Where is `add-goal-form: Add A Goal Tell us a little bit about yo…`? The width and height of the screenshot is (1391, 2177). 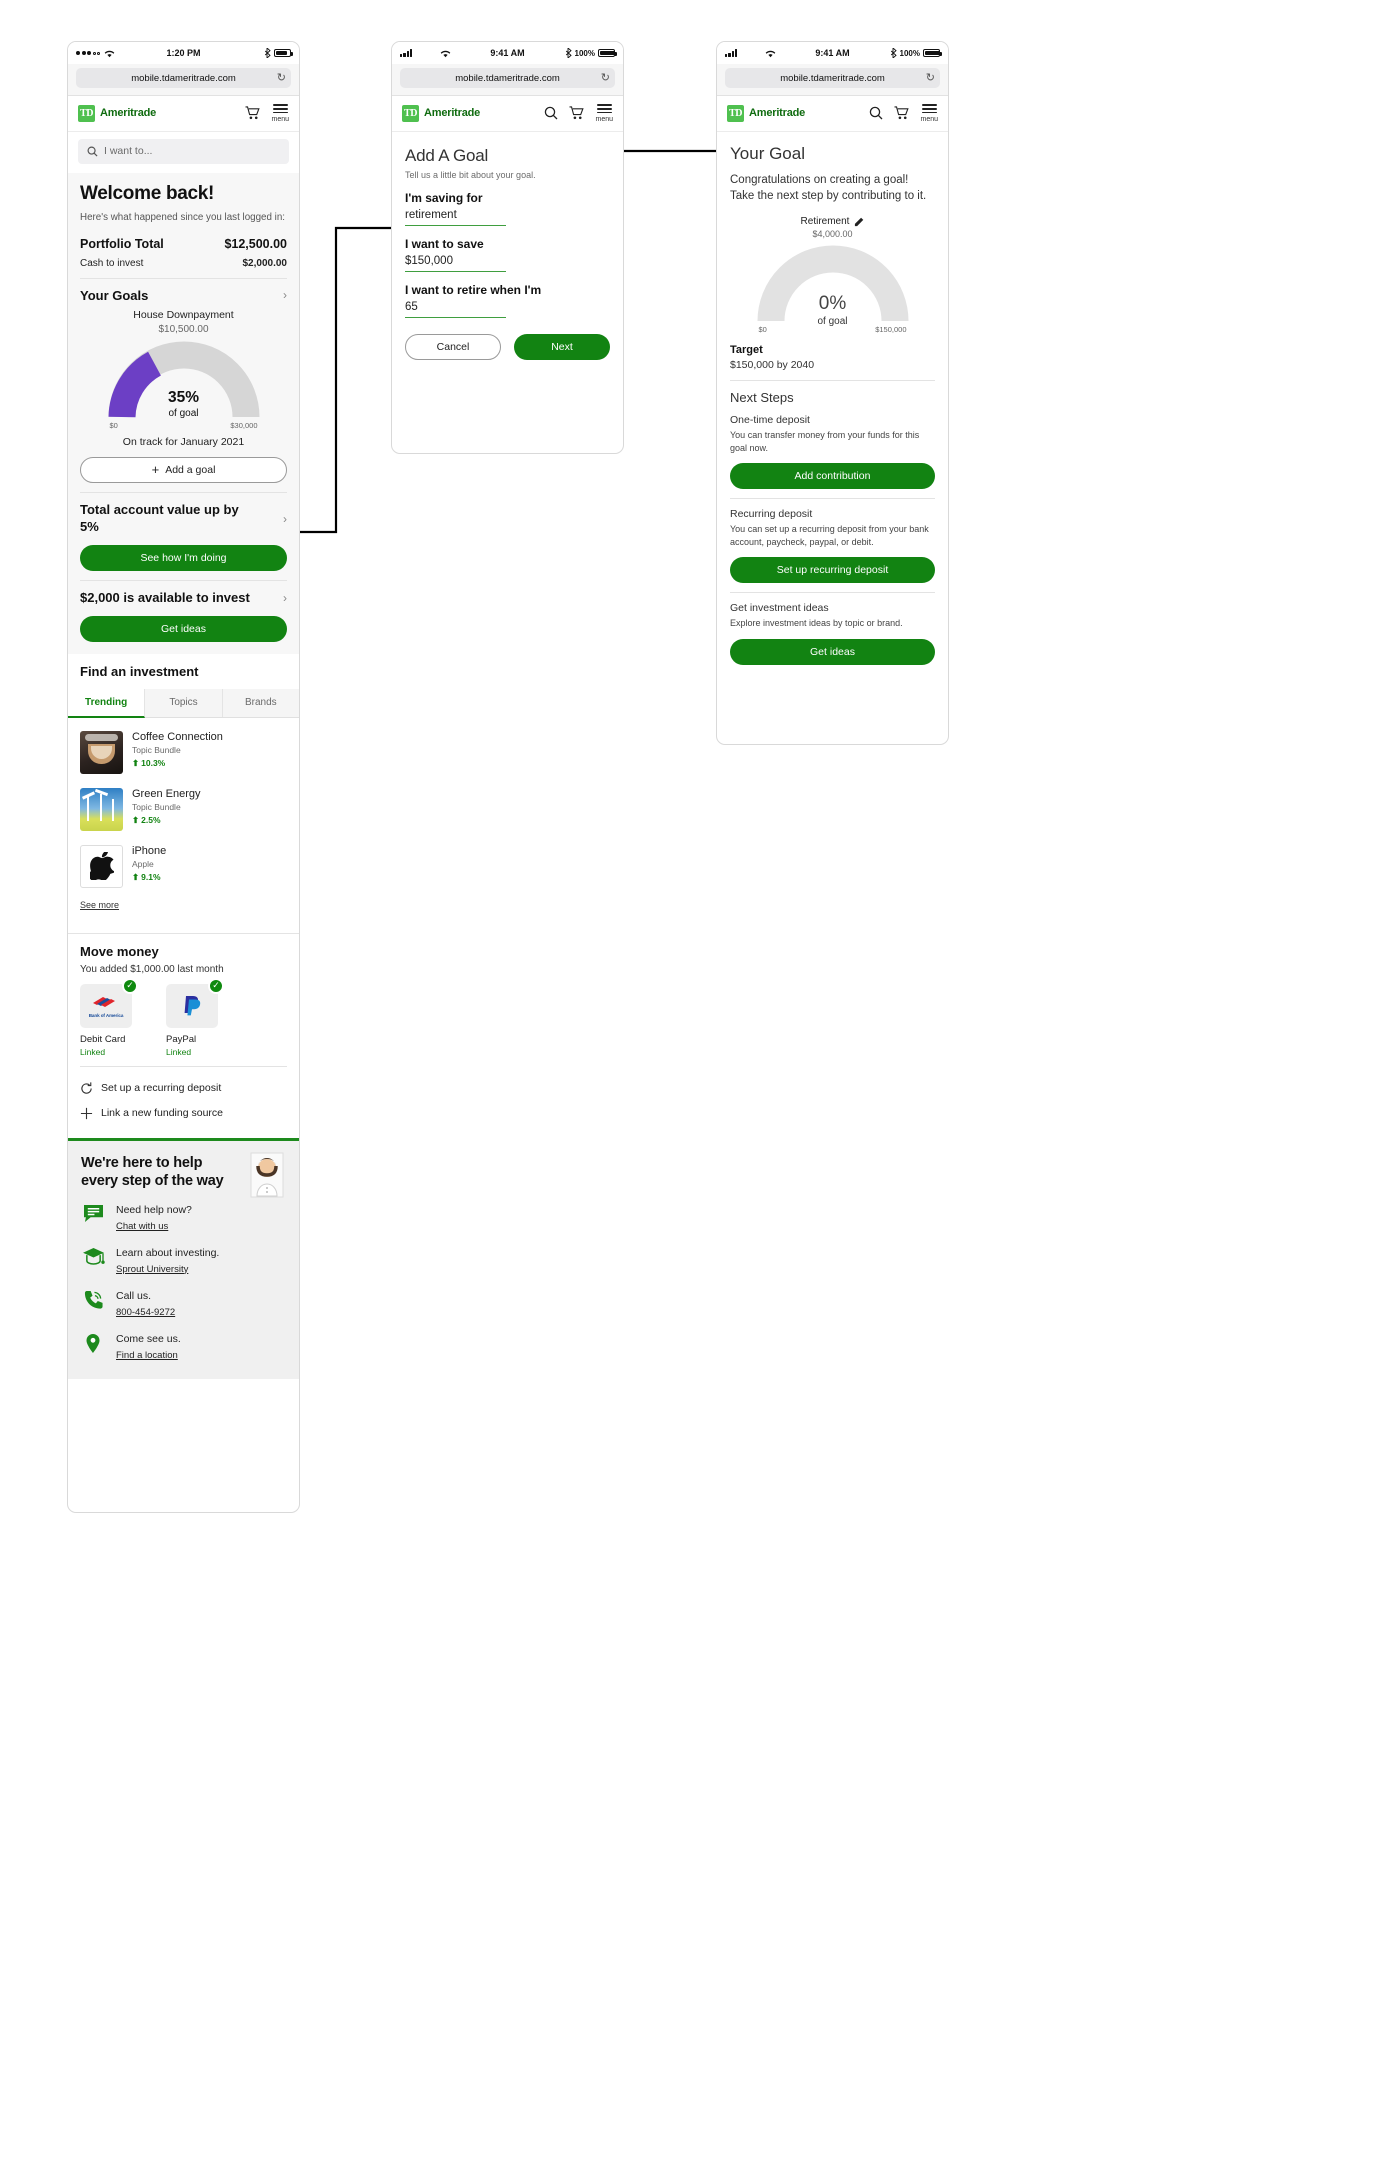
add-goal-form: Add A Goal Tell us a little bit about yo… is located at coordinates (507, 253).